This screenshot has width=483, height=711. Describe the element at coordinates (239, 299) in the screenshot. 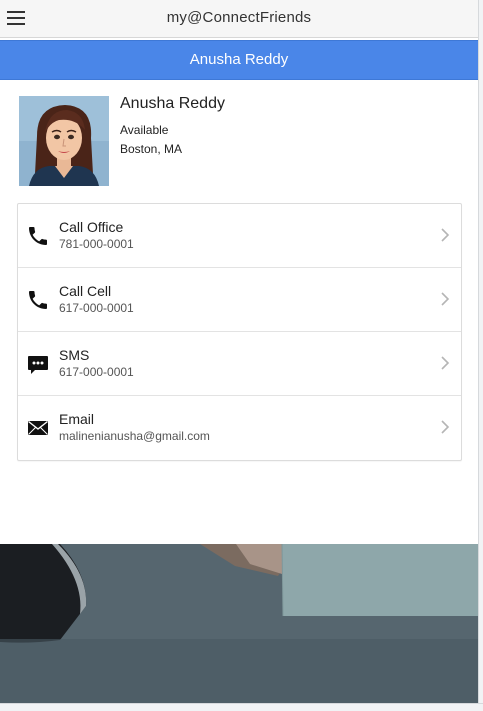

I see `list-item-call-cell: Call Cell 617-000-0001` at that location.